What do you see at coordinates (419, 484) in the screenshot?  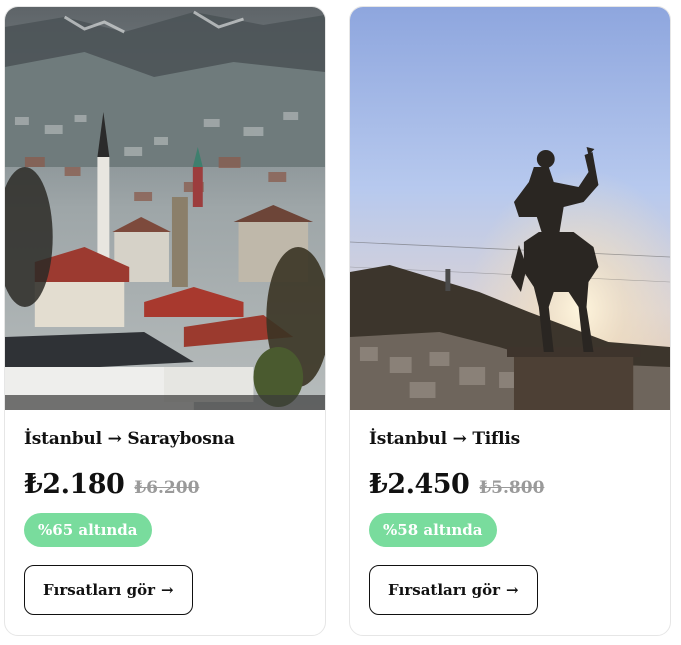 I see `current-price: ₺2.450` at bounding box center [419, 484].